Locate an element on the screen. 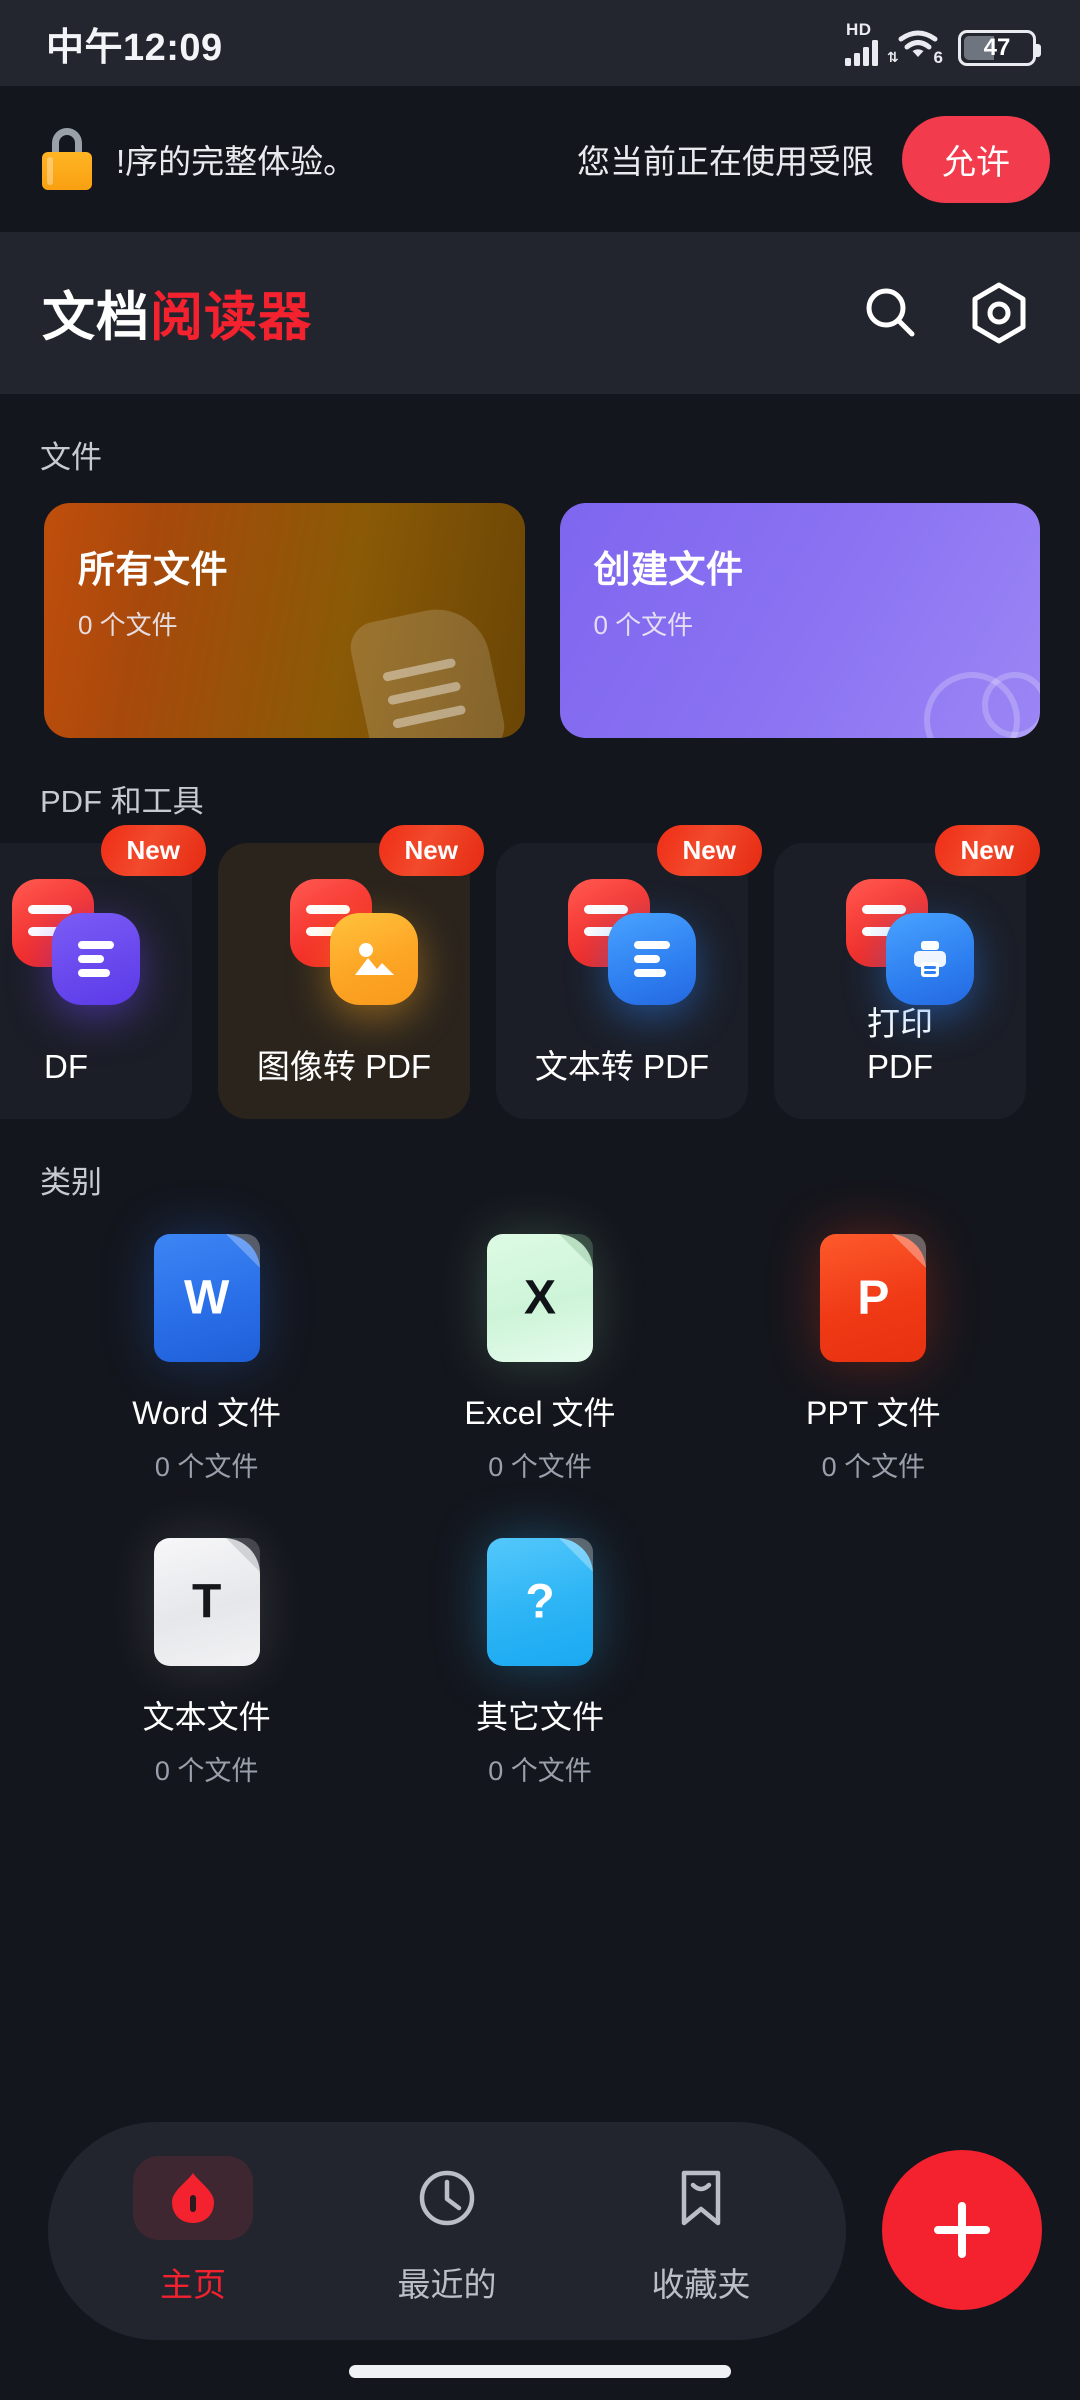 This screenshot has width=1080, height=2400. status-bar: 中午12:09 HD ⇅ 6 47 is located at coordinates (540, 43).